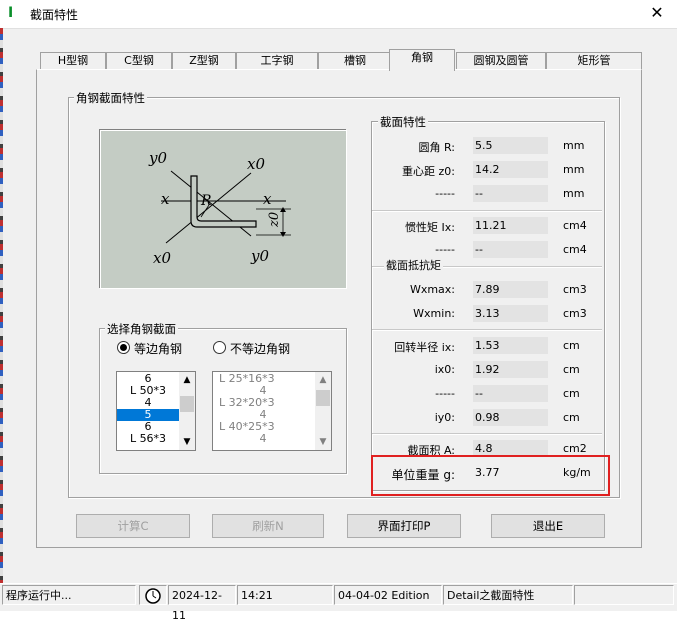  Describe the element at coordinates (490, 475) in the screenshot. I see `highlight-box` at that location.